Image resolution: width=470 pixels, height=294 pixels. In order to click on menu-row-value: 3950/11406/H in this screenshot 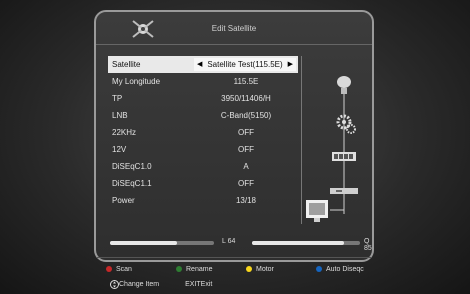, I will do `click(246, 98)`.